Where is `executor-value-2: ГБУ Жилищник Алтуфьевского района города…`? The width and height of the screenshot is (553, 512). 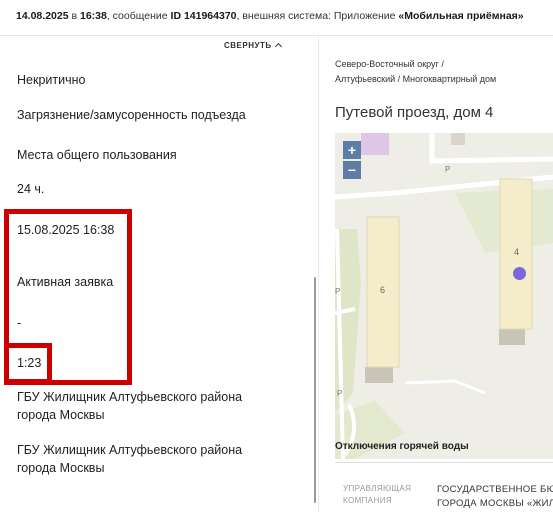
executor-value-2: ГБУ Жилищник Алтуфьевского района города… is located at coordinates (130, 459).